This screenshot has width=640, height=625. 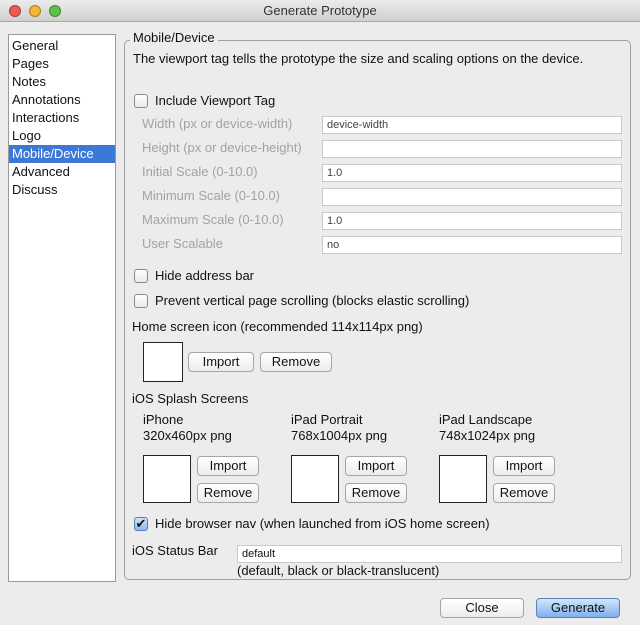 I want to click on close-window-icon, so click(x=15, y=11).